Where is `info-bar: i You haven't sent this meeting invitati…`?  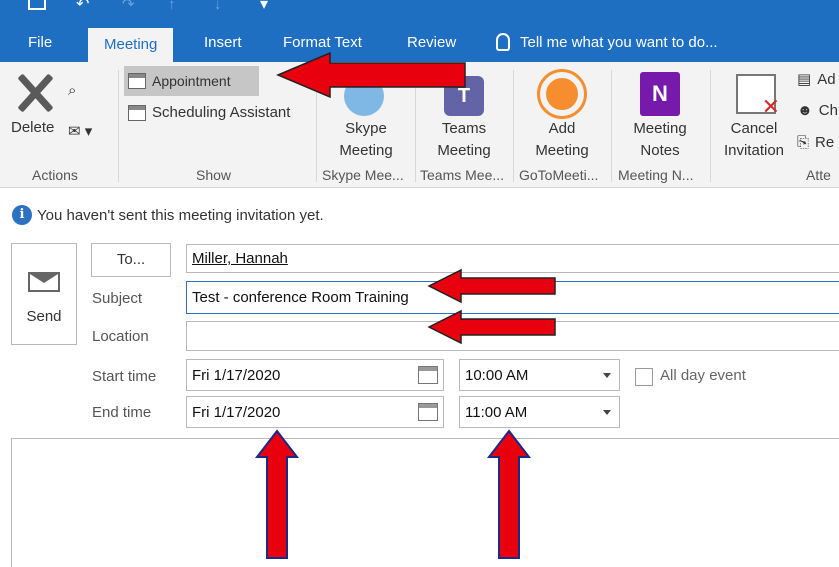 info-bar: i You haven't sent this meeting invitati… is located at coordinates (168, 215).